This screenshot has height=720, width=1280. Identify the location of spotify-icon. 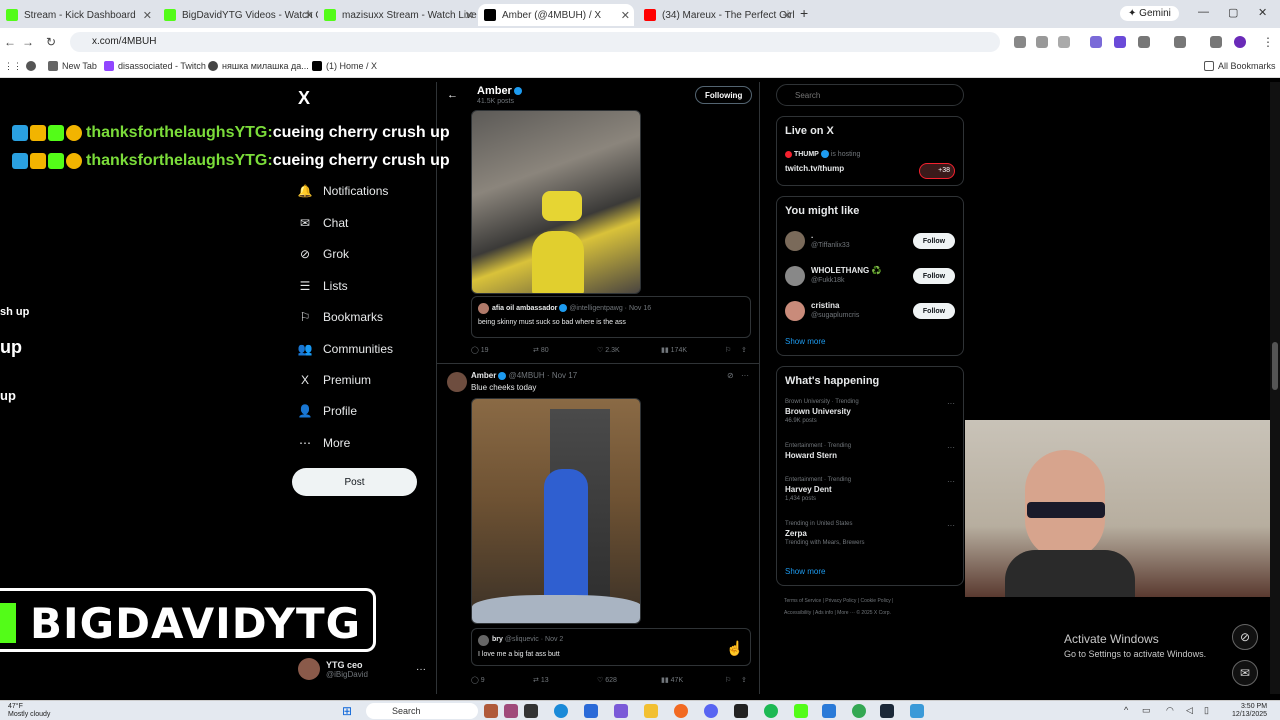
(771, 711).